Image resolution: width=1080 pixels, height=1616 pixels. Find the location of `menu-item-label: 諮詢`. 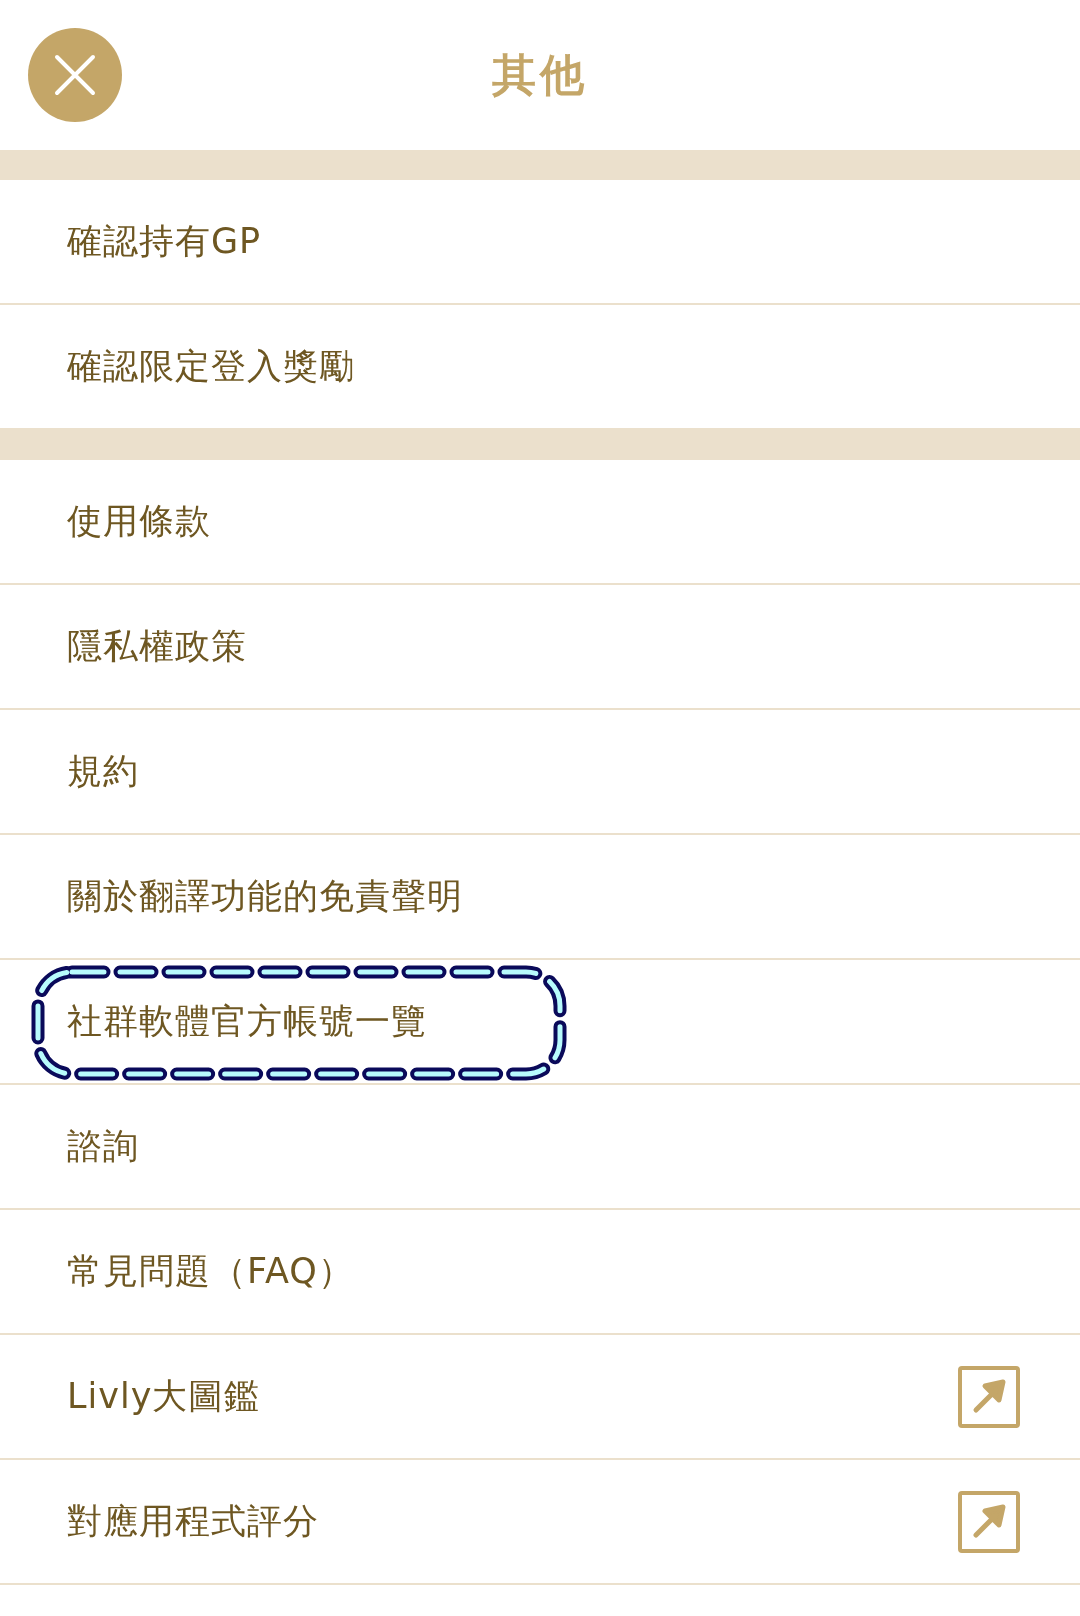

menu-item-label: 諮詢 is located at coordinates (103, 1146).